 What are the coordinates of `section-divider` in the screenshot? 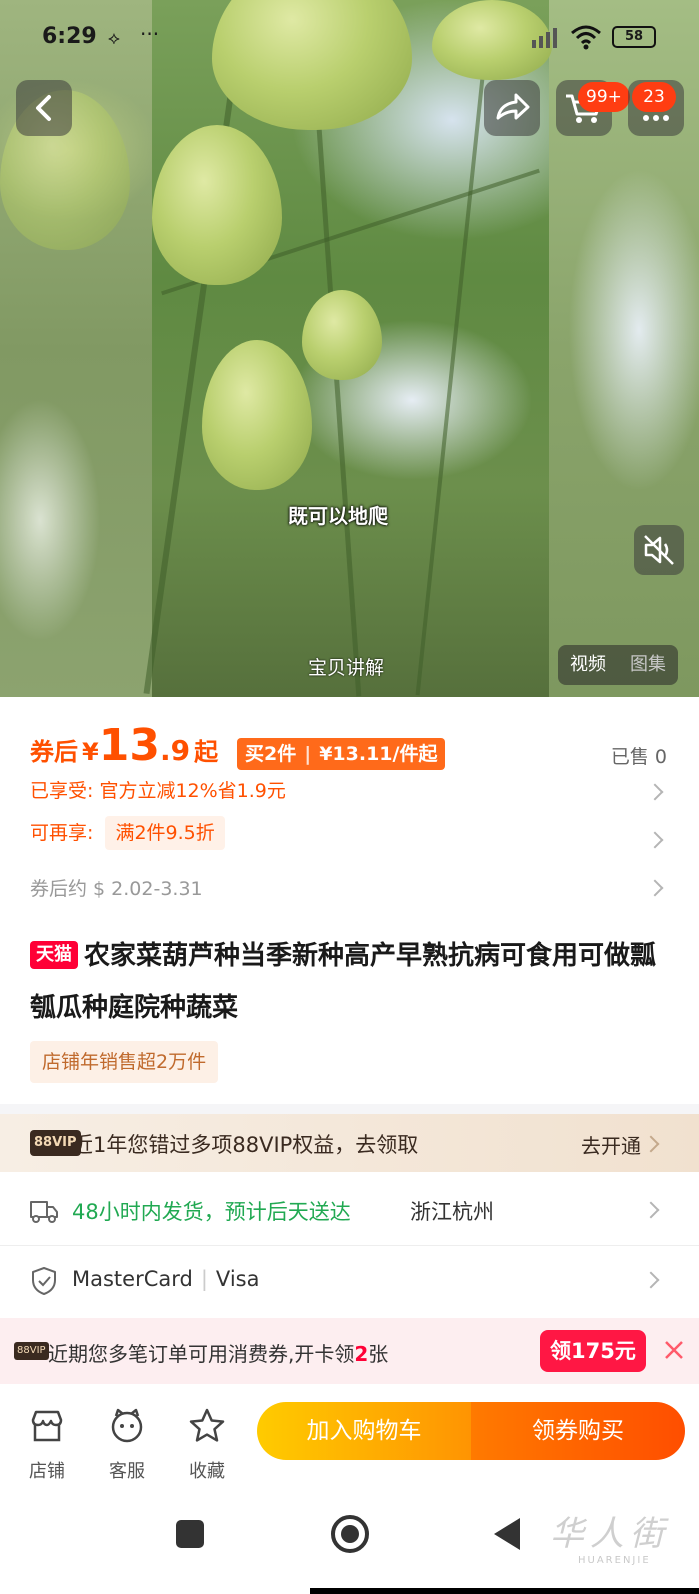 It's located at (349, 1109).